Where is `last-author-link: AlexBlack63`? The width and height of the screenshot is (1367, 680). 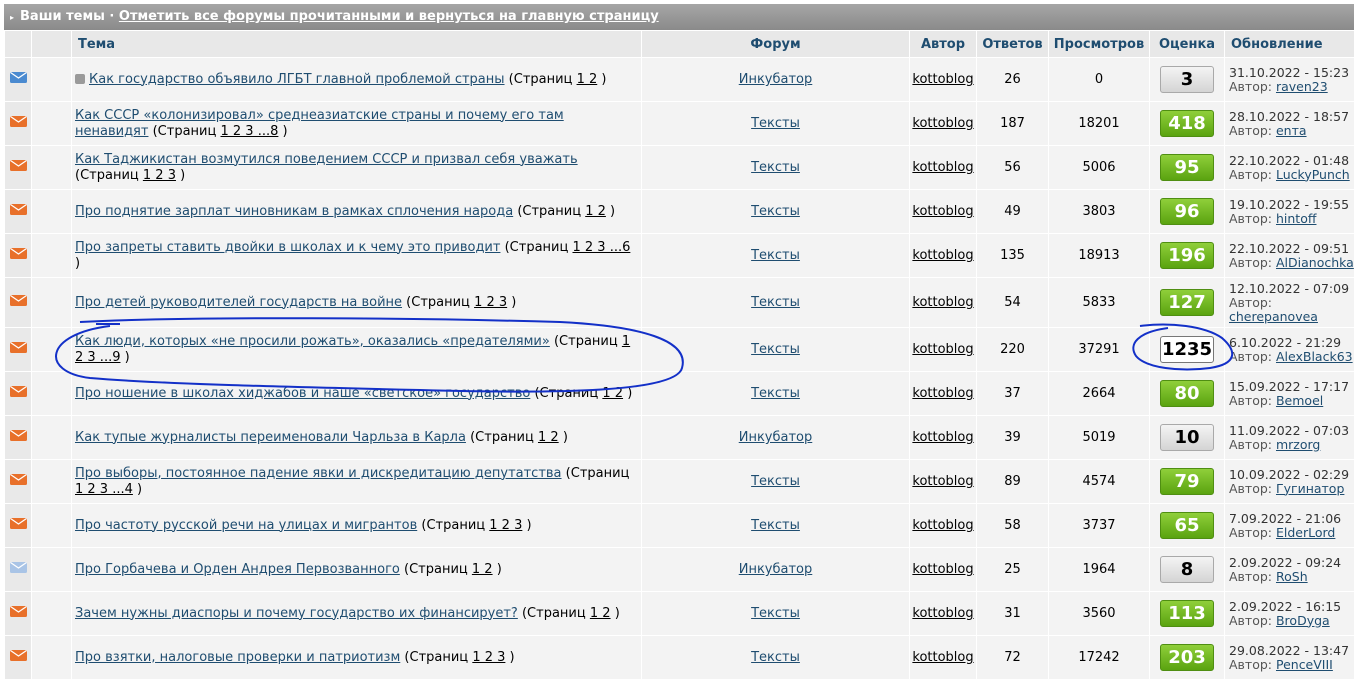
last-author-link: AlexBlack63 is located at coordinates (1314, 356).